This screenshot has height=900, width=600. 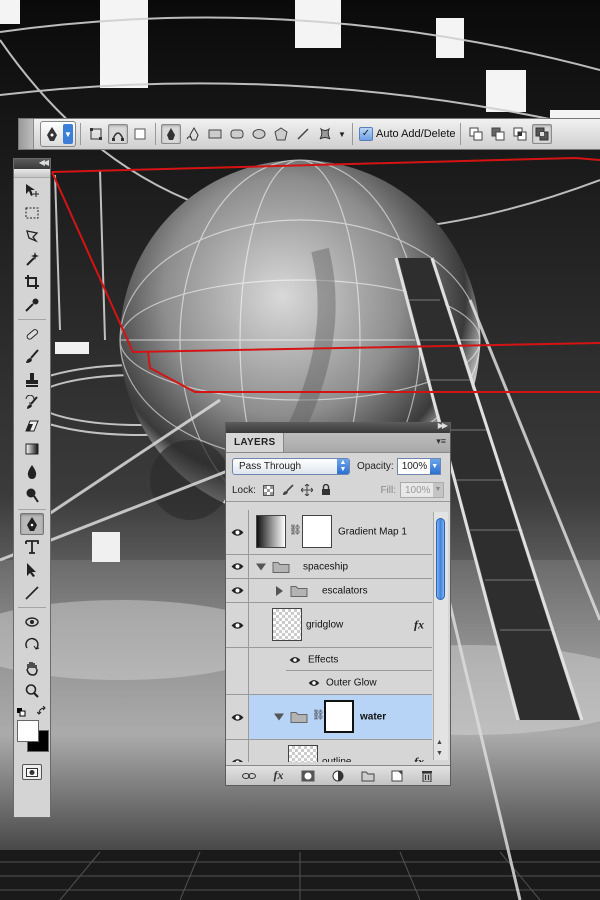 I want to click on blur-tool, so click(x=32, y=472).